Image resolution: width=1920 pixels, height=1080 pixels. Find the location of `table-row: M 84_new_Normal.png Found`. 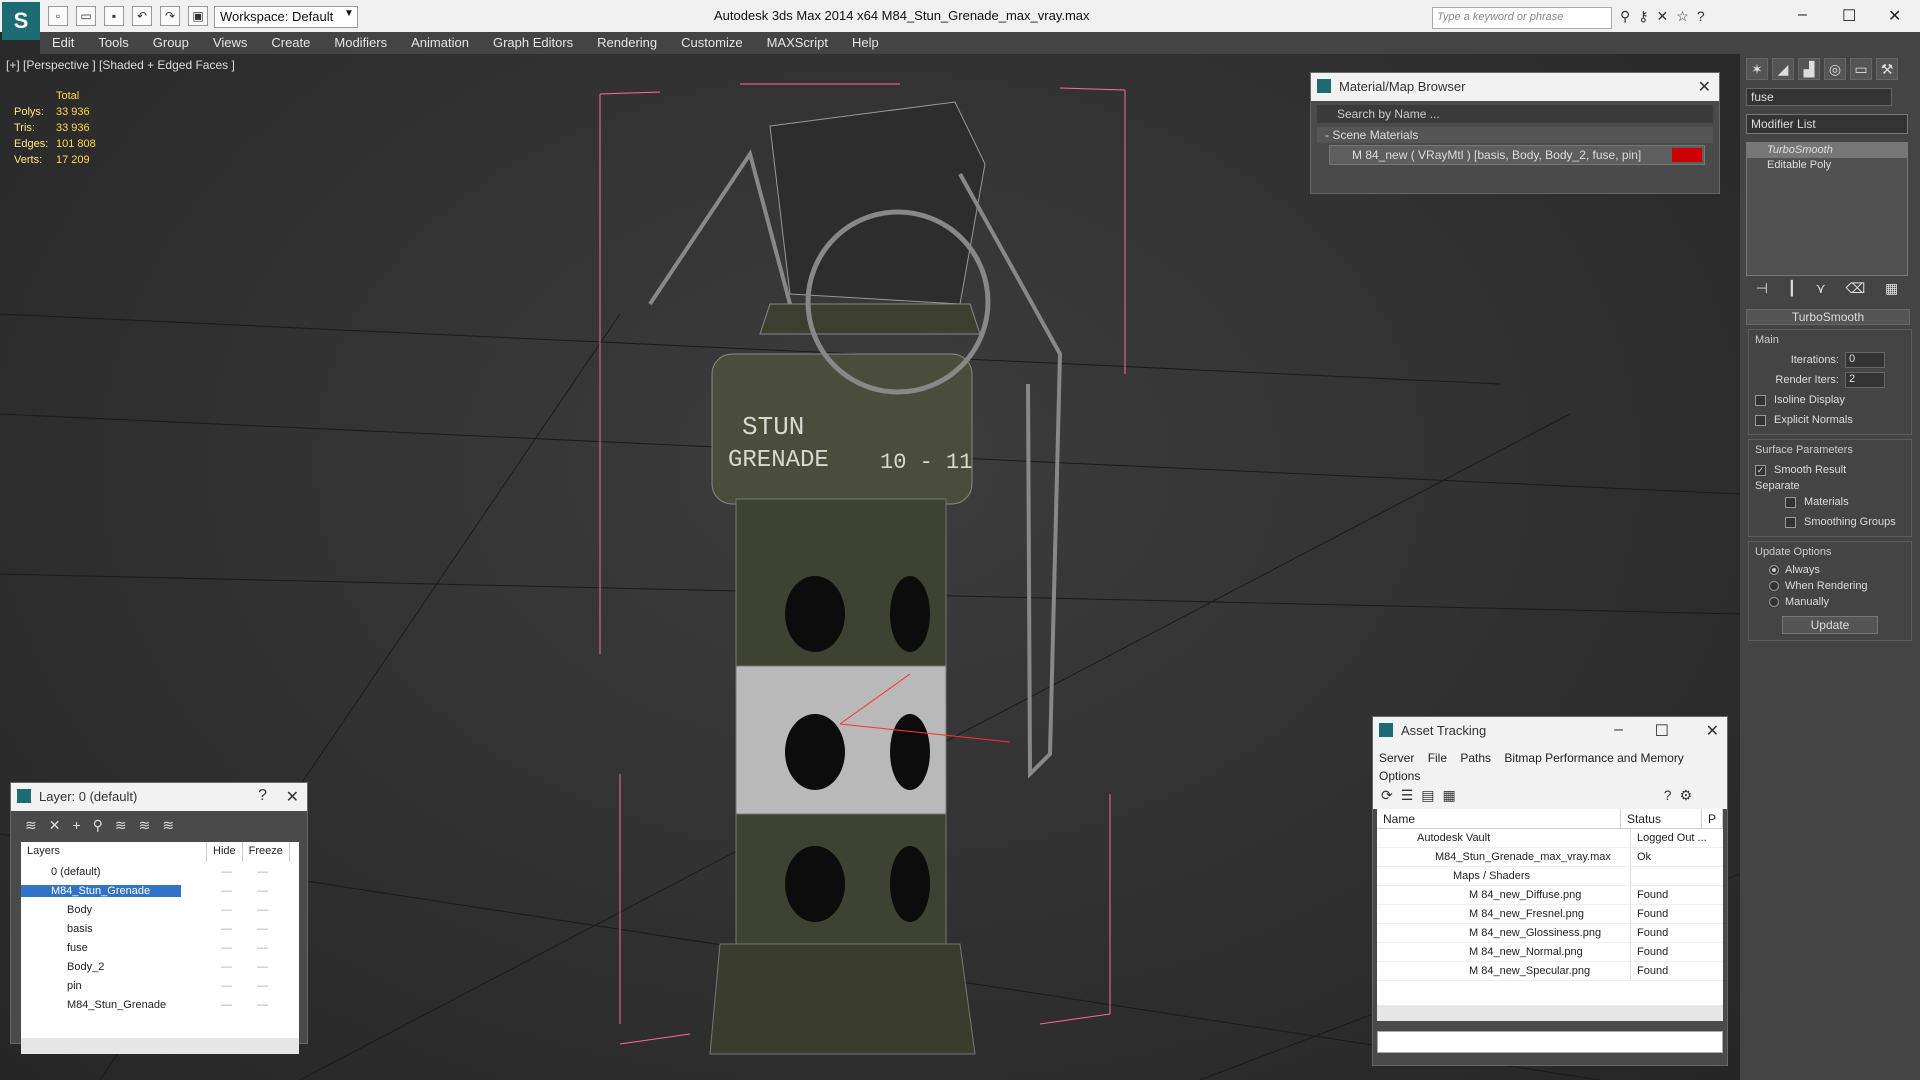

table-row: M 84_new_Normal.png Found is located at coordinates (1550, 952).